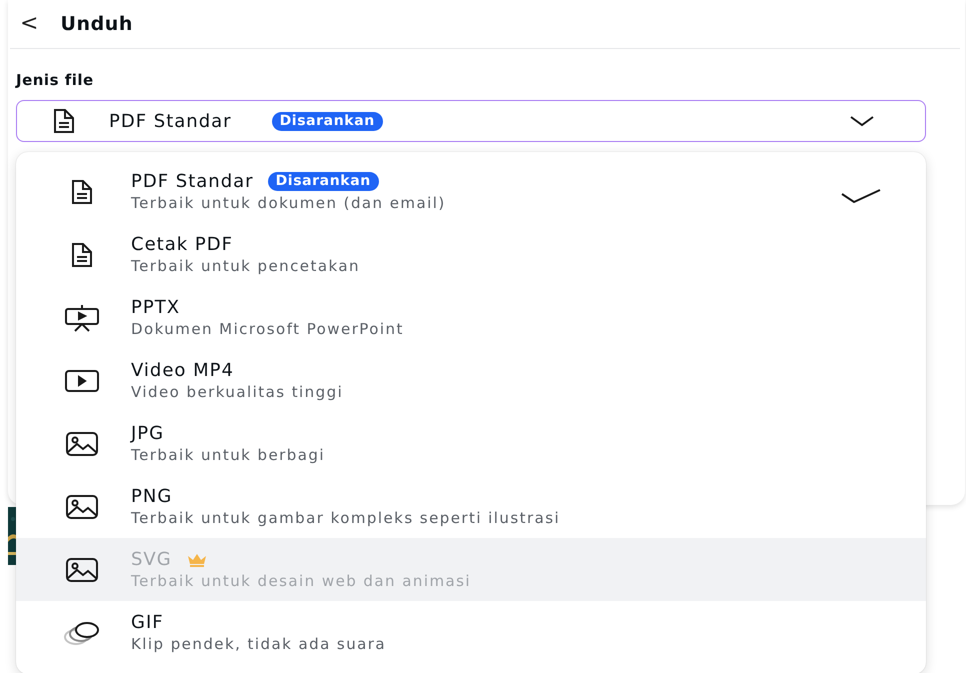 This screenshot has height=673, width=966. I want to click on format-option: PNG Terbaik untuk gambar kompleks seperti ilustrasi, so click(471, 506).